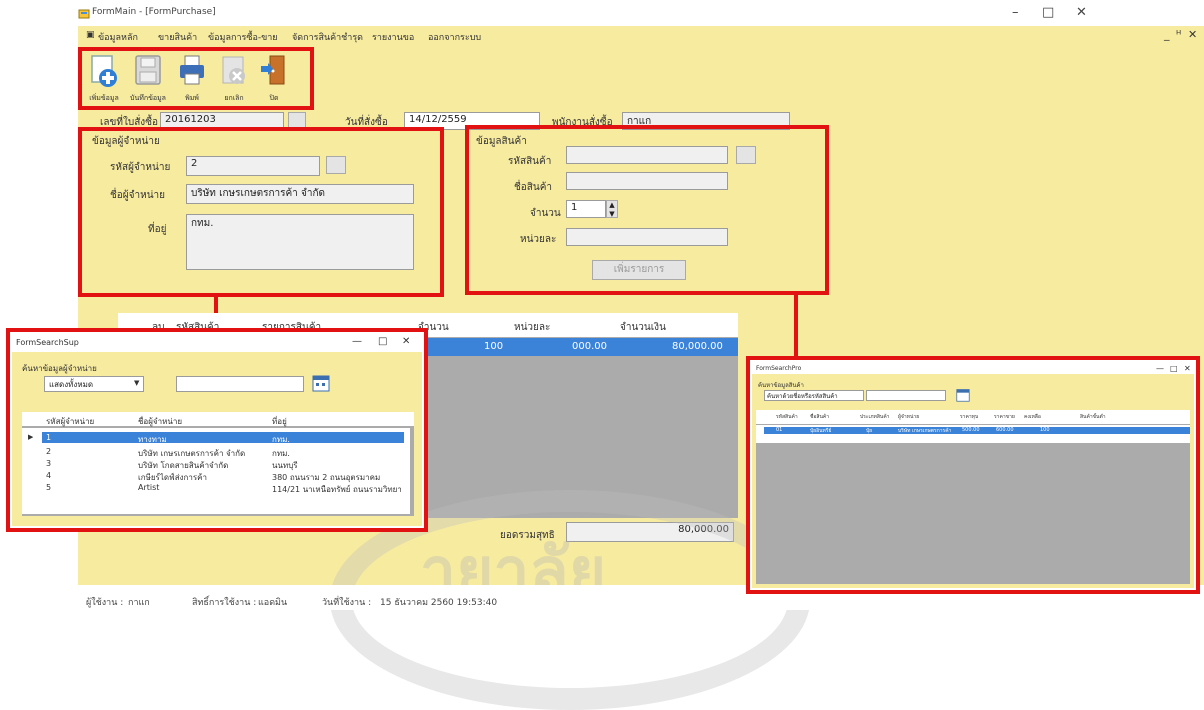 This screenshot has height=710, width=1204. I want to click on product-name-field, so click(647, 181).